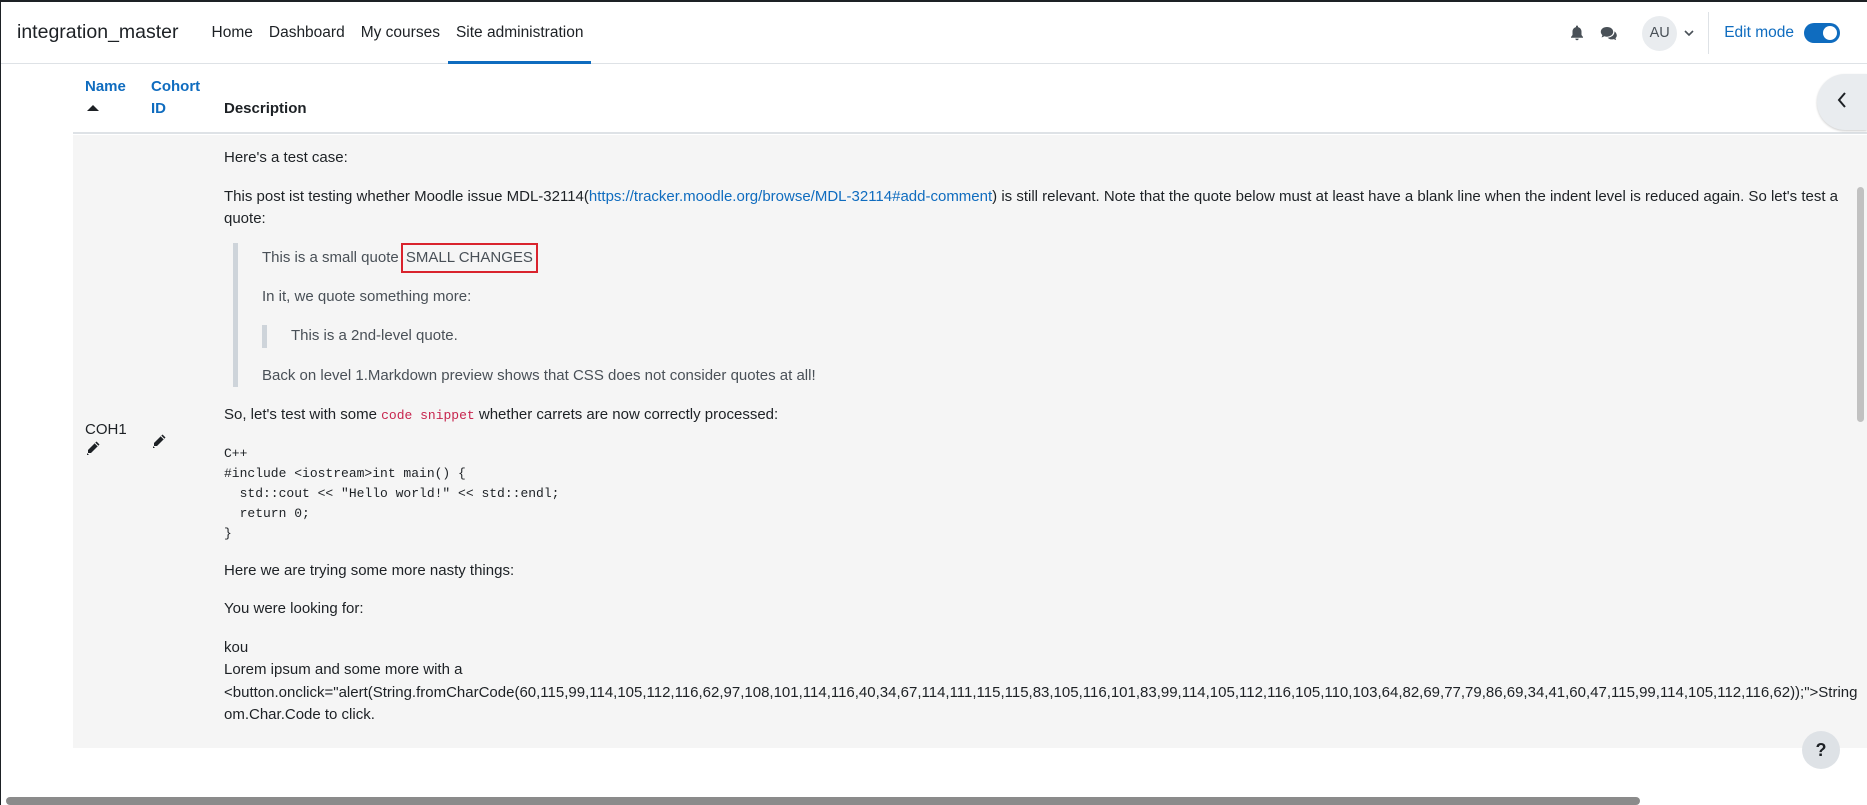 The image size is (1867, 805). I want to click on desc-p6-line-4: om.Char.Code to click., so click(299, 714).